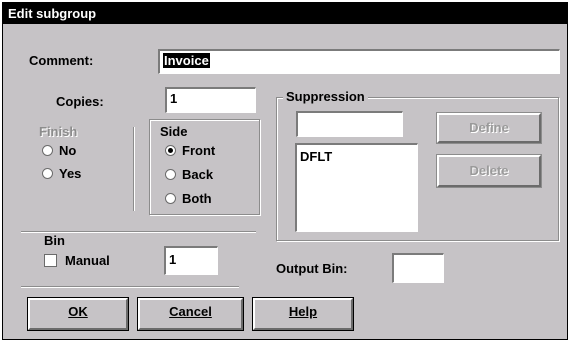 The image size is (573, 345). What do you see at coordinates (358, 157) in the screenshot?
I see `suppression-list-item: DFLT` at bounding box center [358, 157].